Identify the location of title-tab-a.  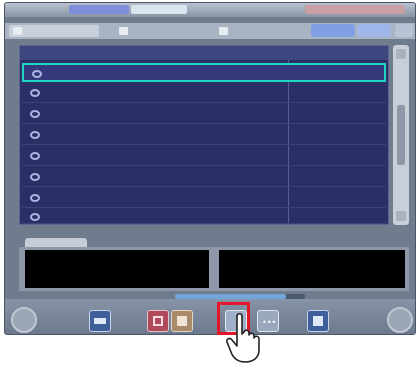
(99, 9).